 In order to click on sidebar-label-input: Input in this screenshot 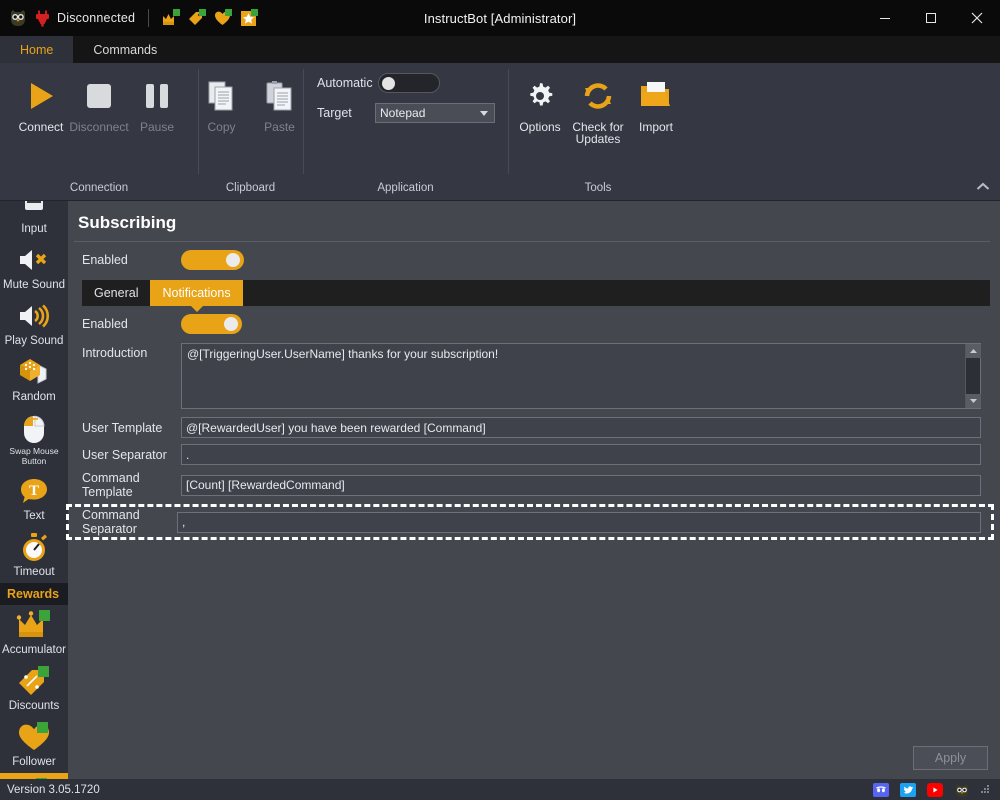, I will do `click(34, 229)`.